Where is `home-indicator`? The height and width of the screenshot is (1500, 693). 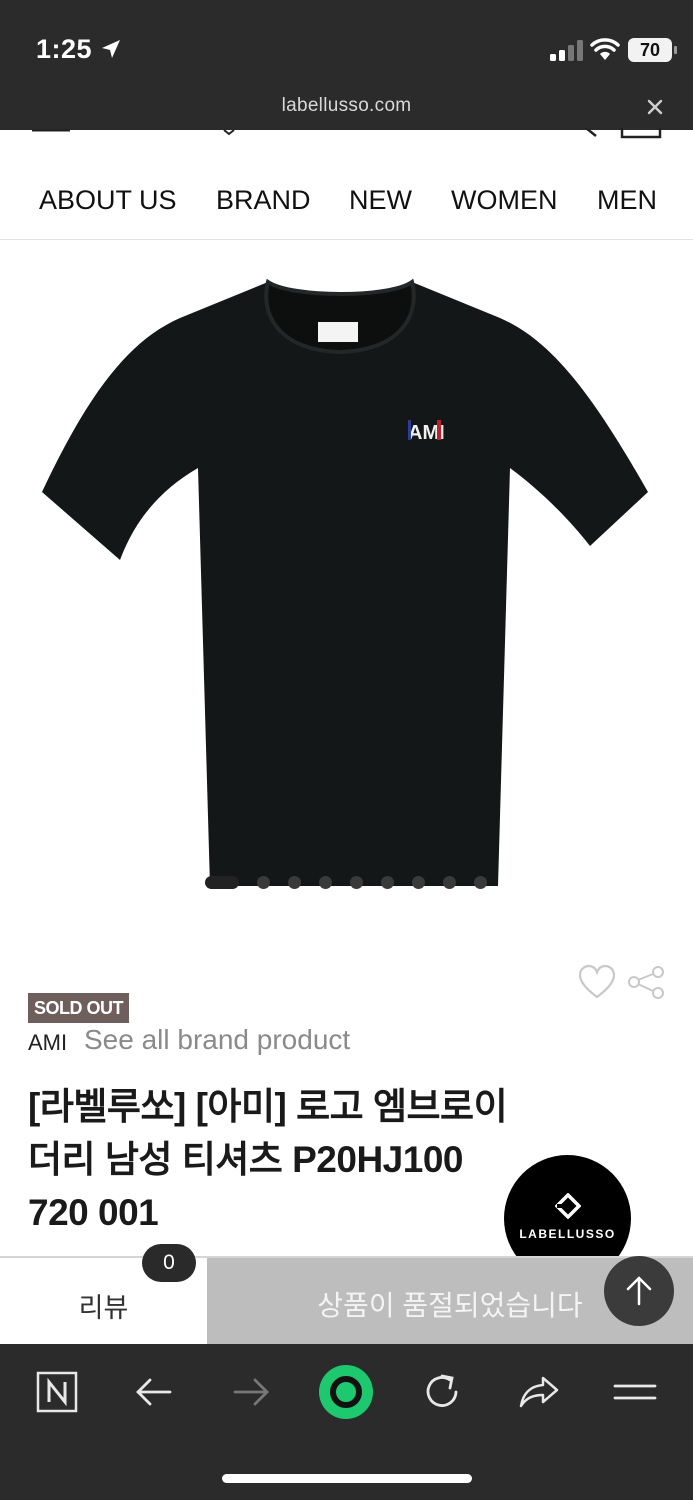
home-indicator is located at coordinates (347, 1478).